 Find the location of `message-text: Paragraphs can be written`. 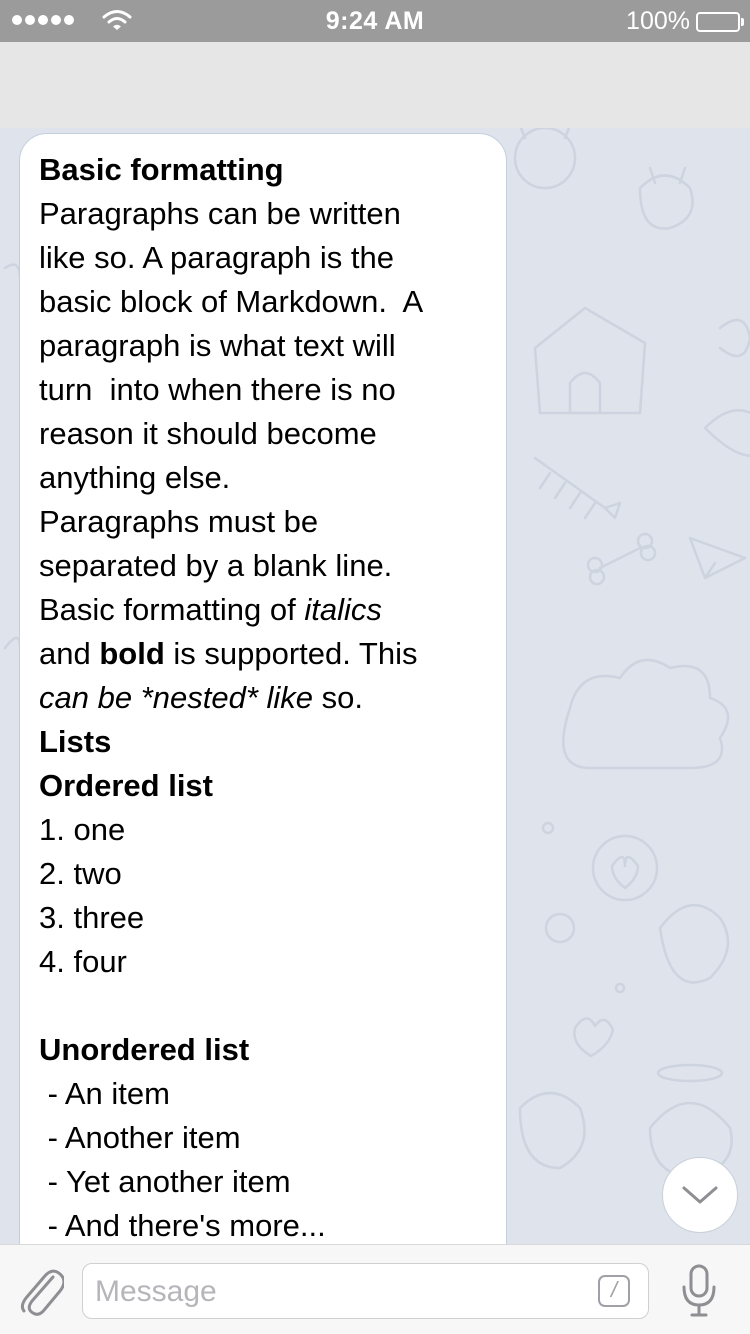

message-text: Paragraphs can be written is located at coordinates (220, 213).